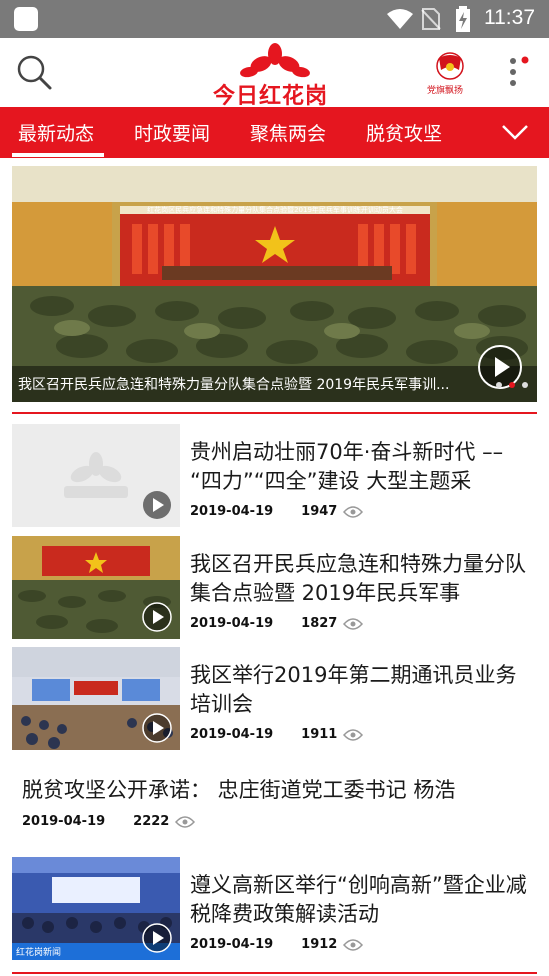 The image size is (549, 976). What do you see at coordinates (463, 19) in the screenshot?
I see `battery-charging-icon` at bounding box center [463, 19].